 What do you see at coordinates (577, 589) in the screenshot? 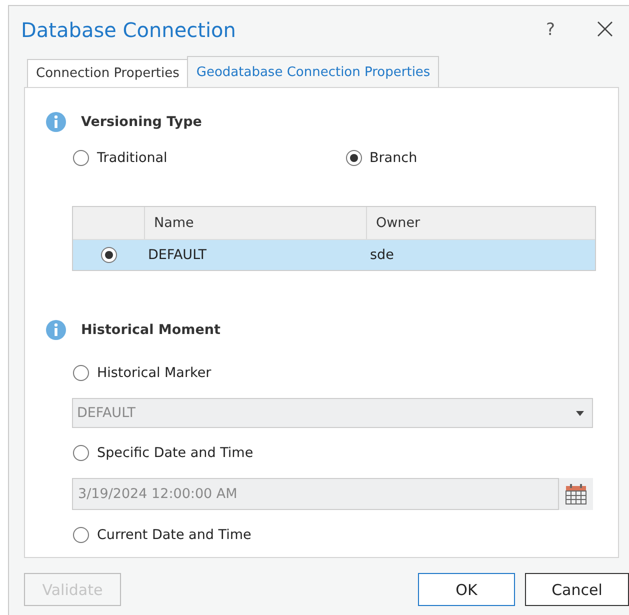
I see `dialog-button: Cancel` at bounding box center [577, 589].